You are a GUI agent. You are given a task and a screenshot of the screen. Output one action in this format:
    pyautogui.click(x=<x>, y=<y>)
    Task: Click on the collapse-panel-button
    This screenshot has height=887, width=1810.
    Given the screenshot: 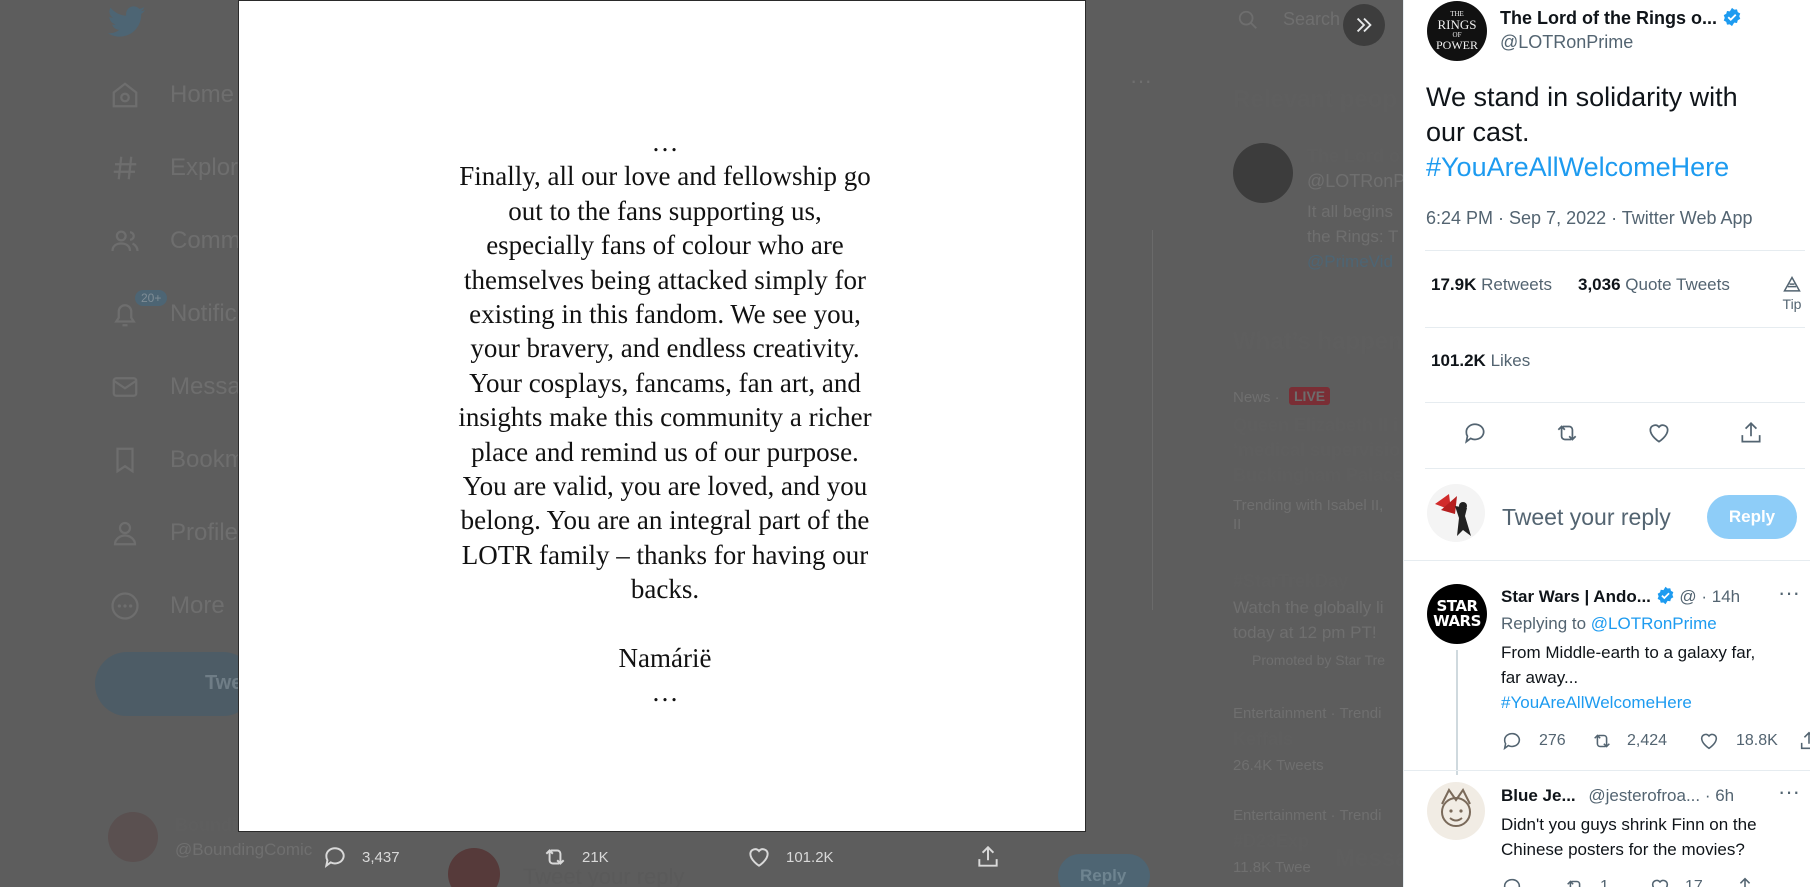 What is the action you would take?
    pyautogui.click(x=1364, y=25)
    